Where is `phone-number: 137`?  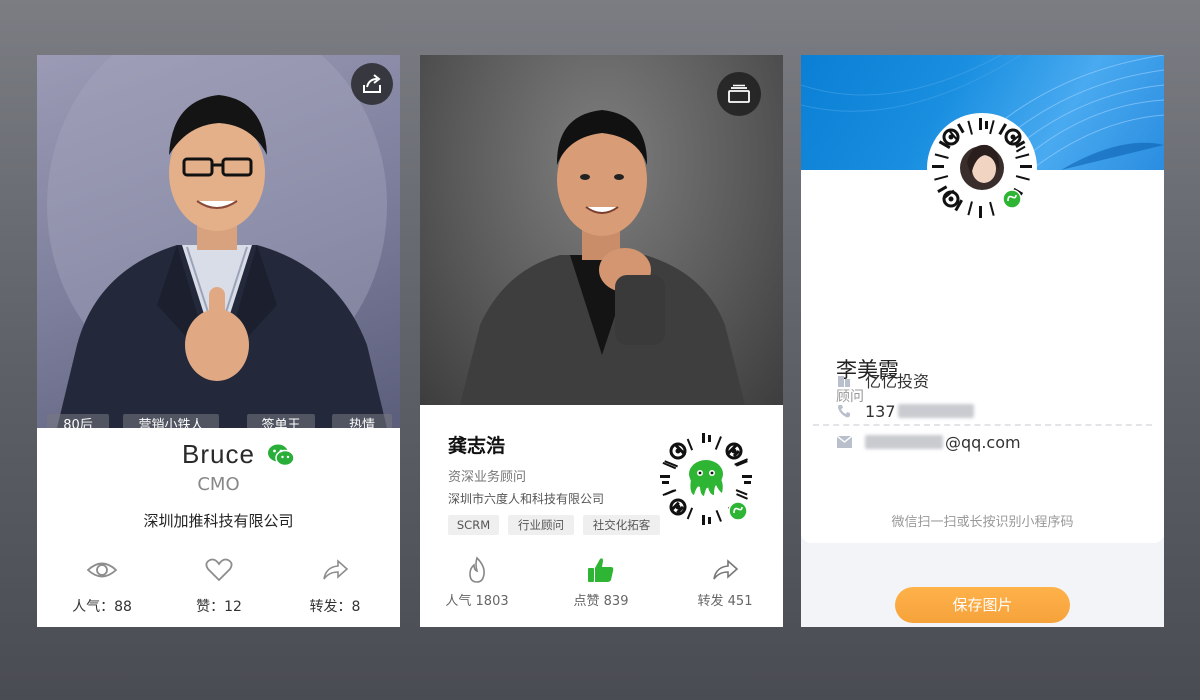
phone-number: 137 is located at coordinates (880, 411).